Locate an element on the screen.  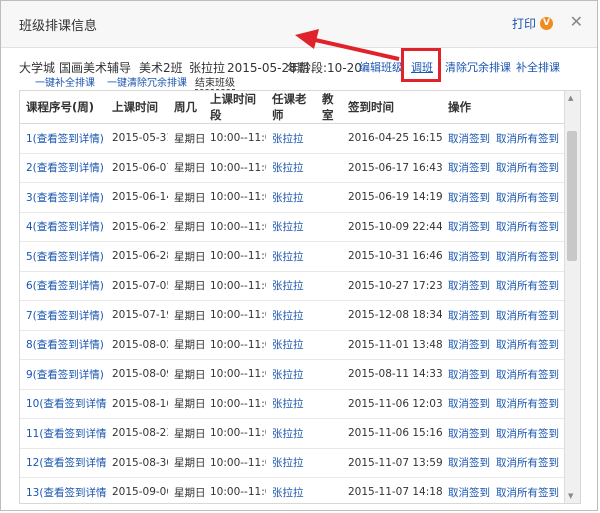
header-signin-time: 签到时间 is located at coordinates (392, 107).